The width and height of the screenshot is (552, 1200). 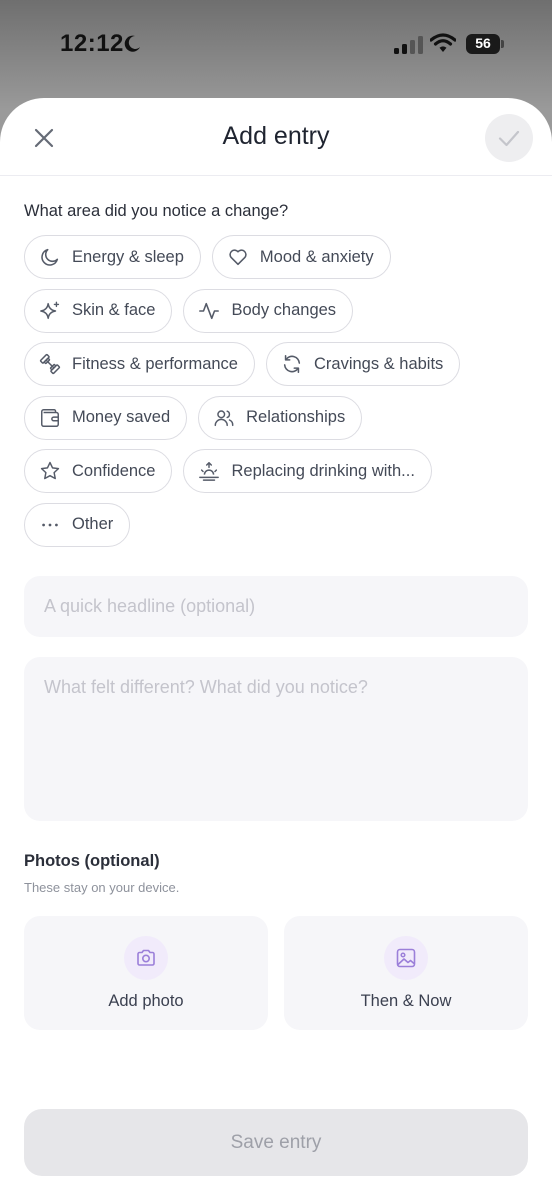 I want to click on then-and-now-button: Then & Now, so click(x=406, y=973).